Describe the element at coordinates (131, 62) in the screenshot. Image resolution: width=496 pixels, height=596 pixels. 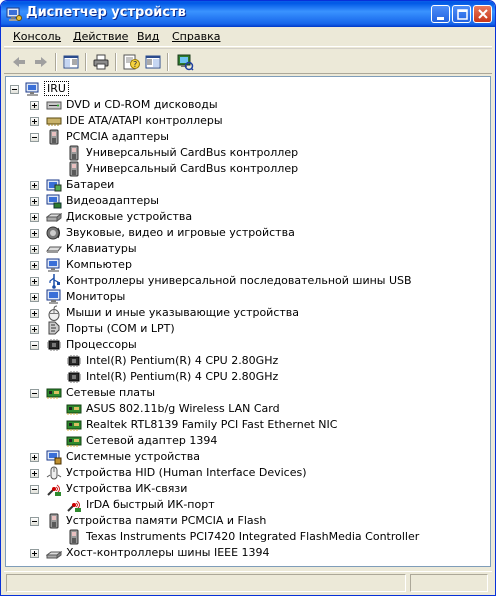
I see `properties-help-icon: ?` at that location.